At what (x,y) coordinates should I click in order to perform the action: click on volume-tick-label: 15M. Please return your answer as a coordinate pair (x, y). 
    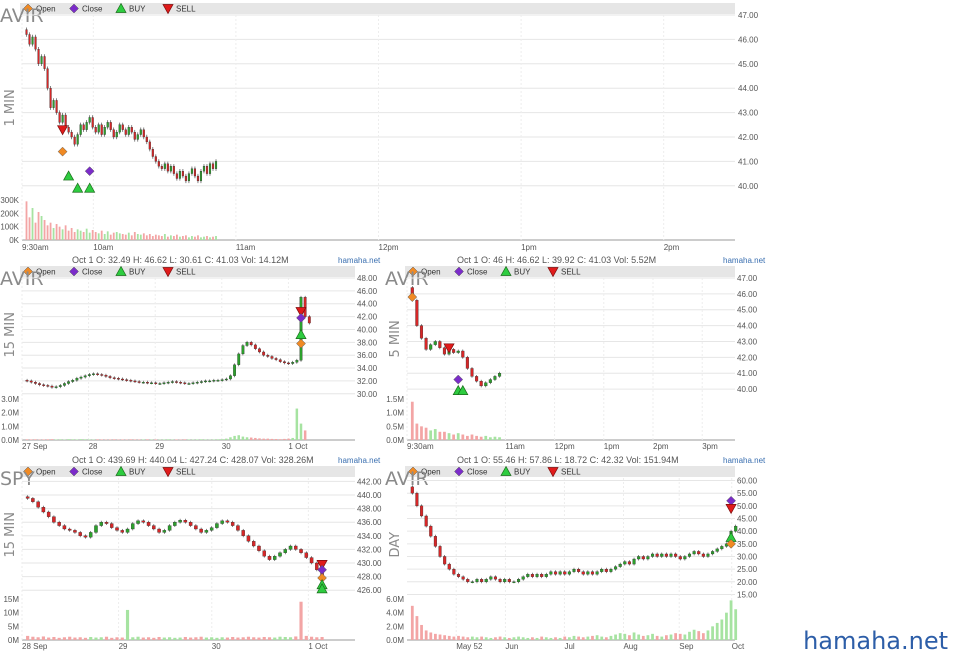
    Looking at the image, I should click on (11, 599).